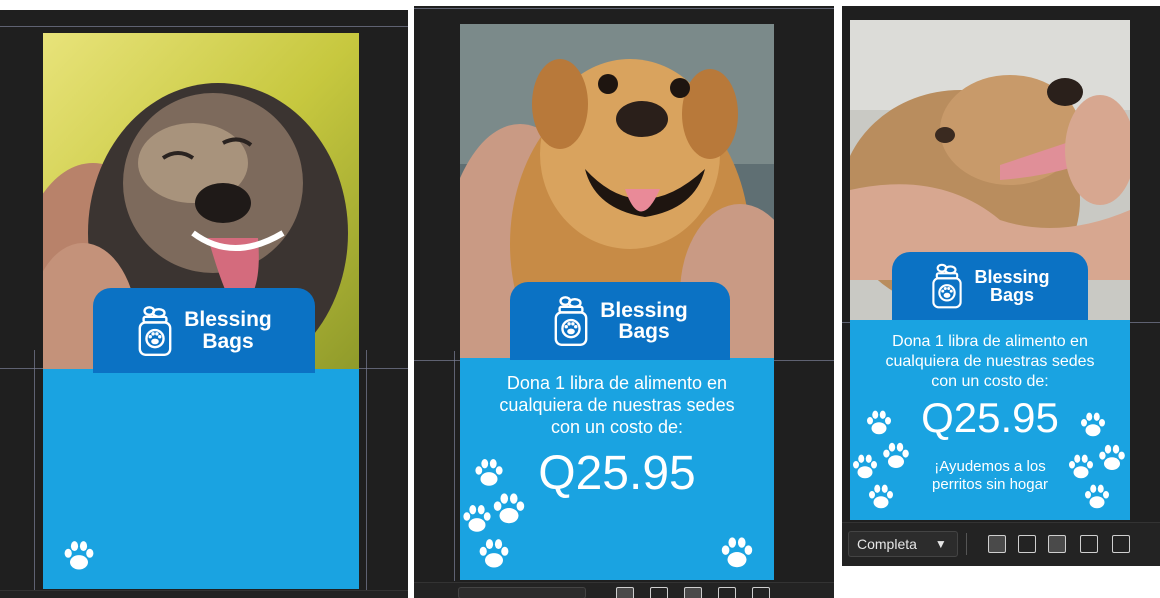 The image size is (1160, 598). What do you see at coordinates (966, 544) in the screenshot?
I see `separator` at bounding box center [966, 544].